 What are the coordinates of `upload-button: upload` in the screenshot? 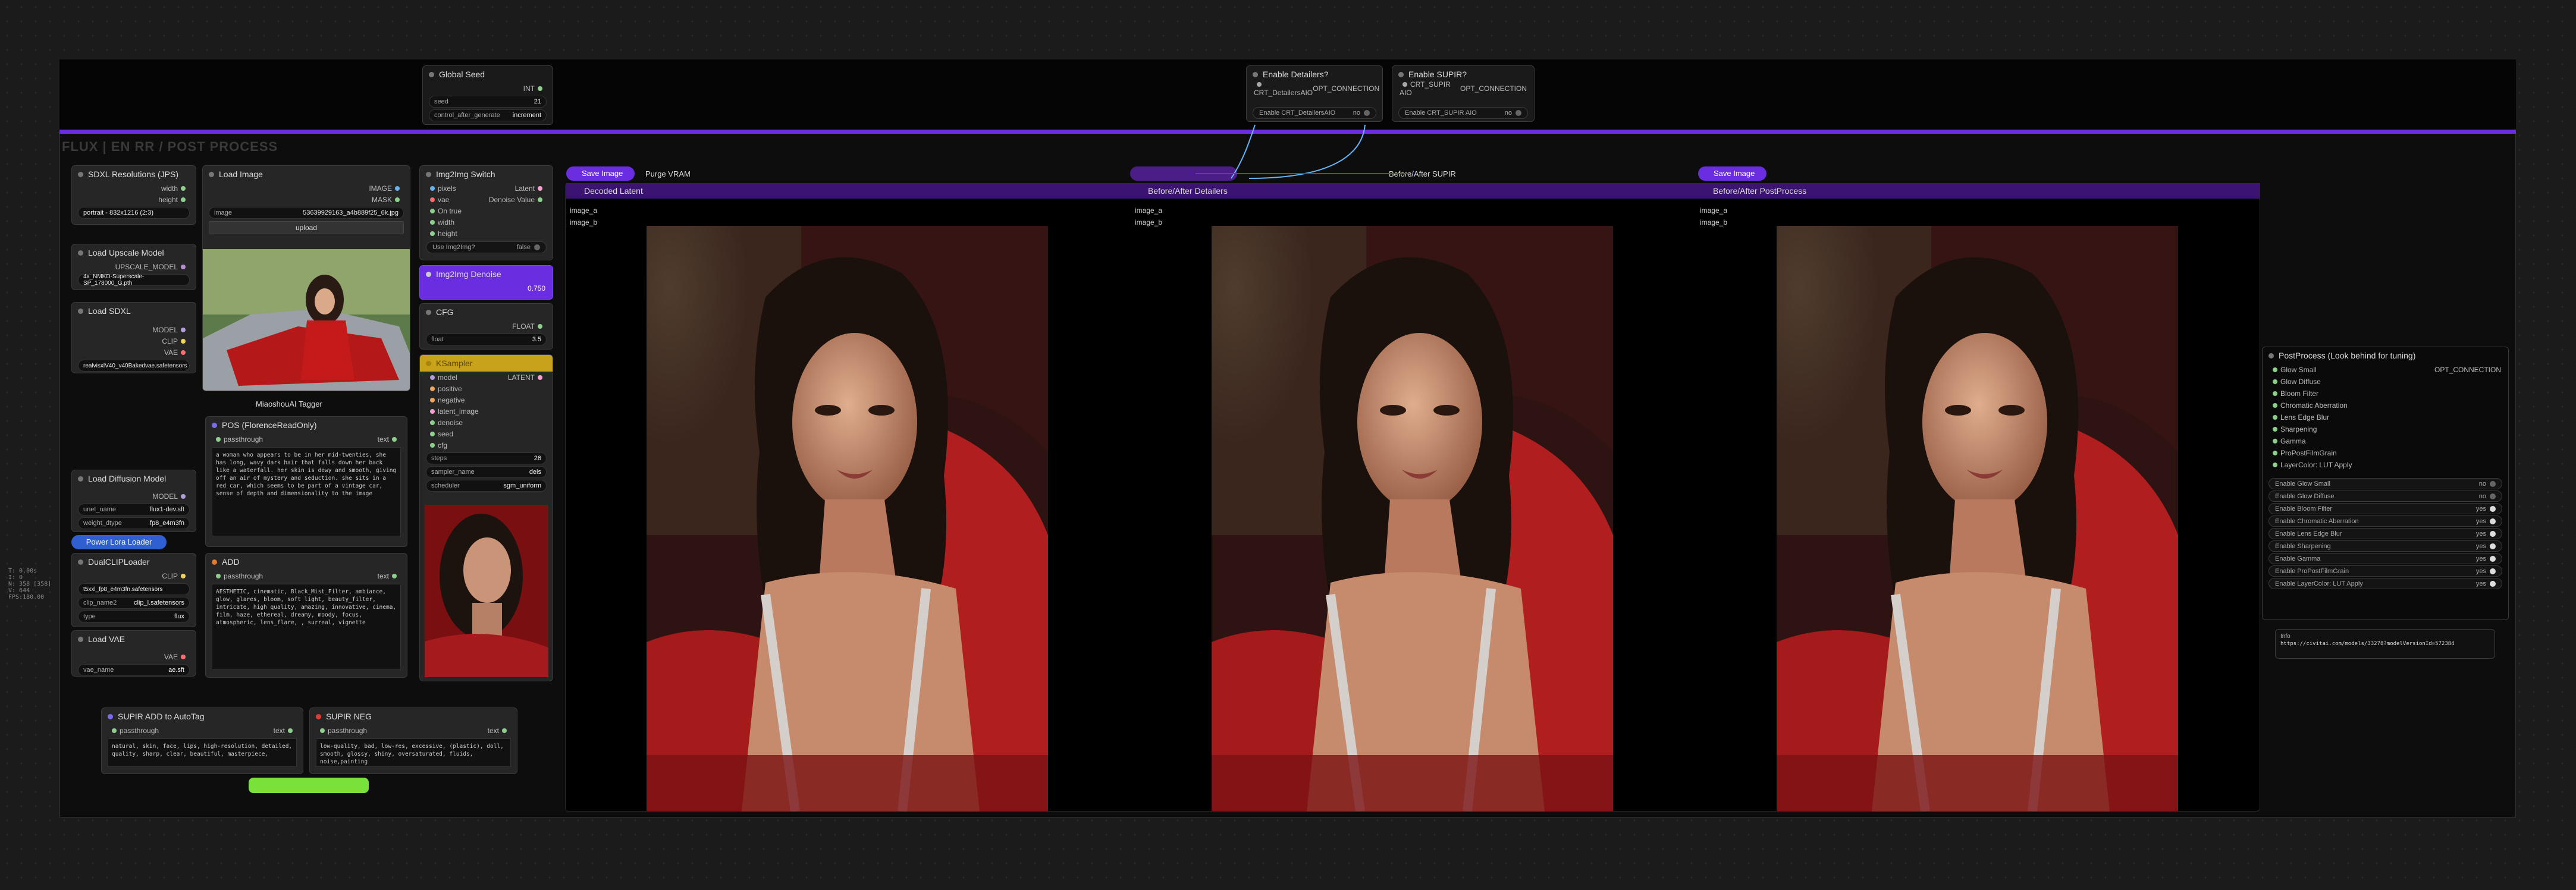 It's located at (306, 227).